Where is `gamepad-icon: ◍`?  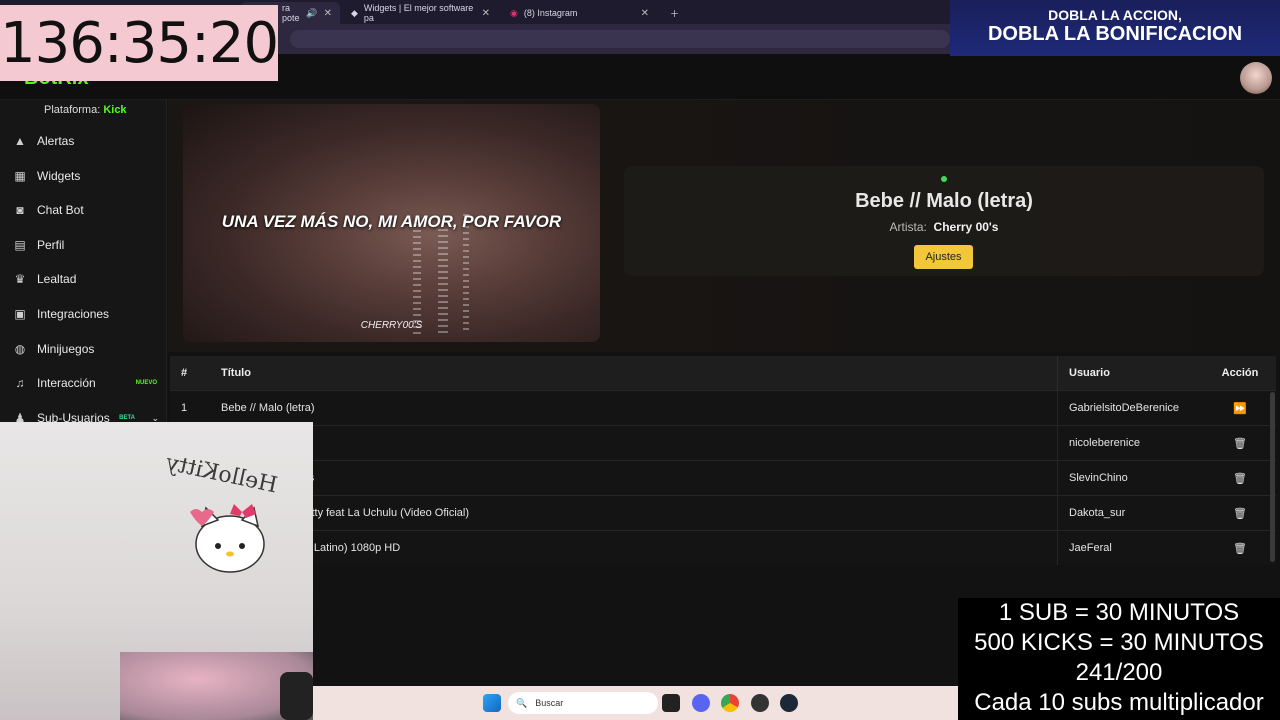
gamepad-icon: ◍ is located at coordinates (20, 349).